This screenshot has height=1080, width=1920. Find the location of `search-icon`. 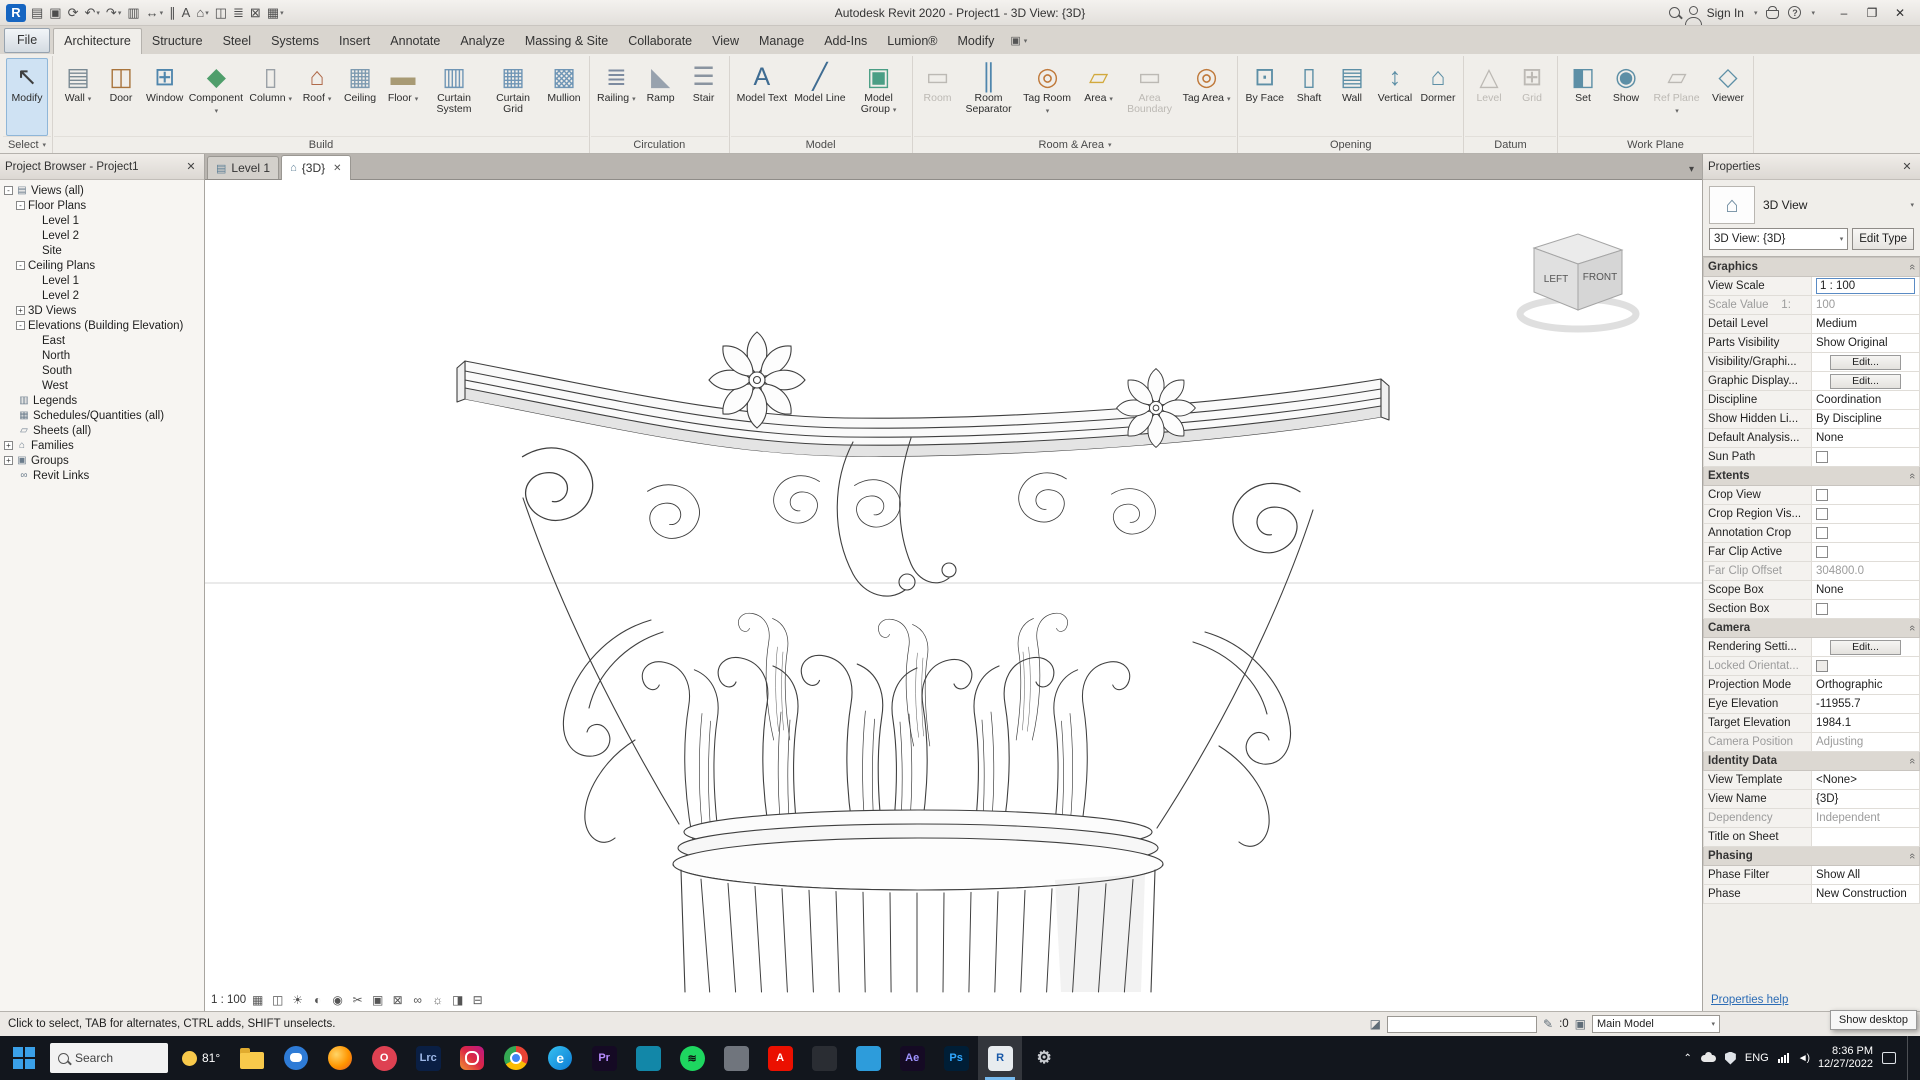

search-icon is located at coordinates (1674, 12).